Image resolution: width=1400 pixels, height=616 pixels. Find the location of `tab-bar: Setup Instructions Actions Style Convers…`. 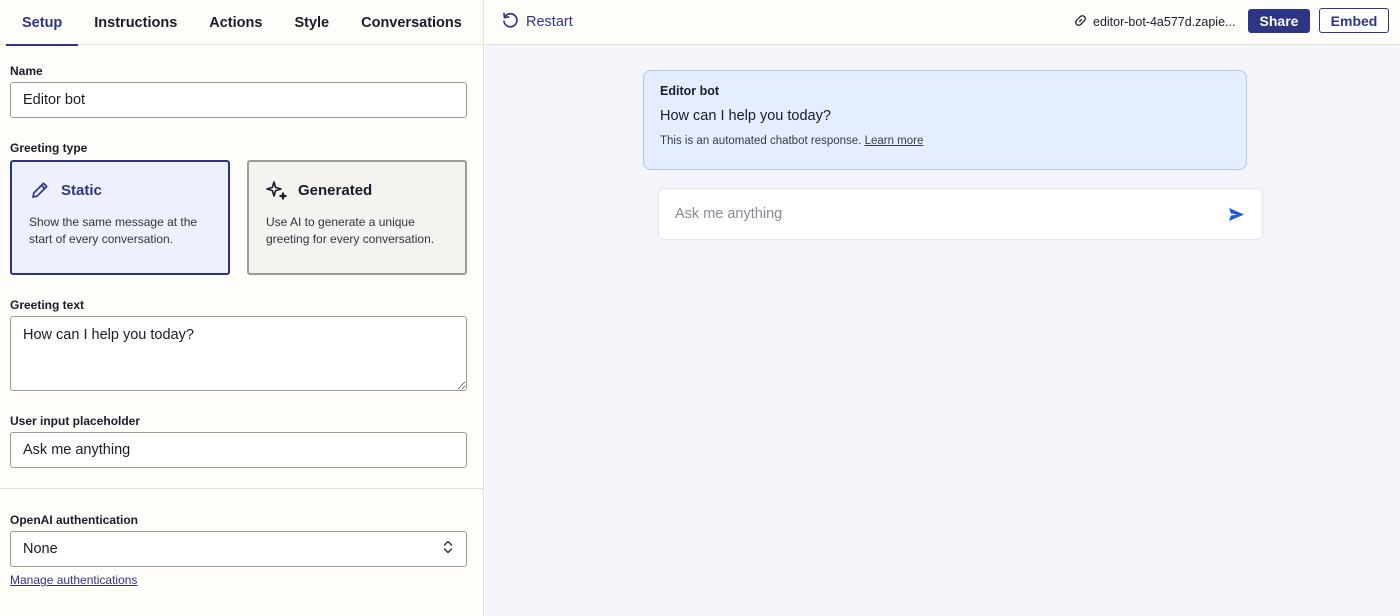

tab-bar: Setup Instructions Actions Style Convers… is located at coordinates (242, 23).